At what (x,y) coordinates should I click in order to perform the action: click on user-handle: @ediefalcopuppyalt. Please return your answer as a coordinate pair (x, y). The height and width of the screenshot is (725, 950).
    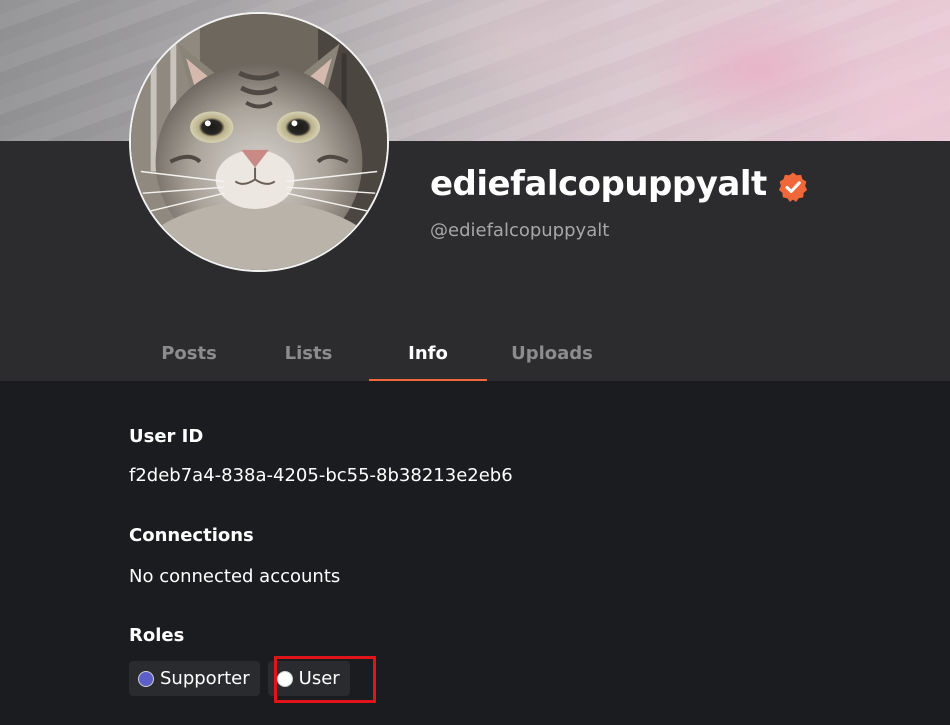
    Looking at the image, I should click on (520, 230).